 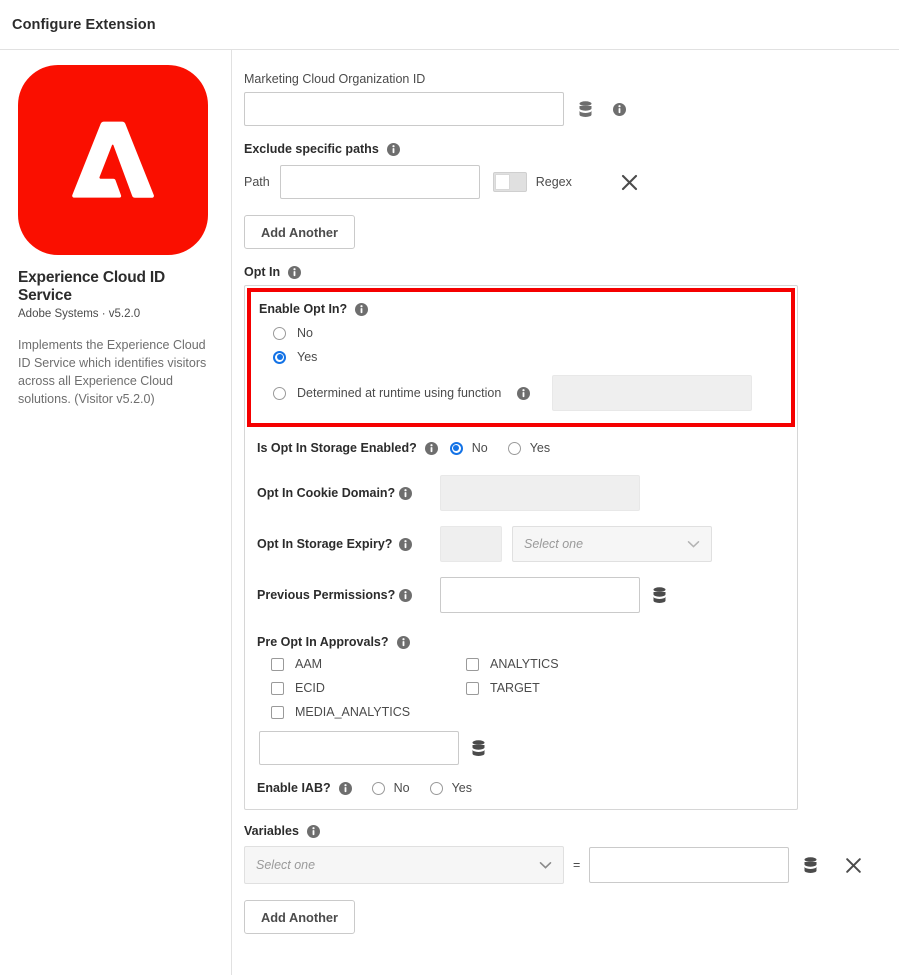 What do you see at coordinates (262, 272) in the screenshot?
I see `opt-in-label: Opt In` at bounding box center [262, 272].